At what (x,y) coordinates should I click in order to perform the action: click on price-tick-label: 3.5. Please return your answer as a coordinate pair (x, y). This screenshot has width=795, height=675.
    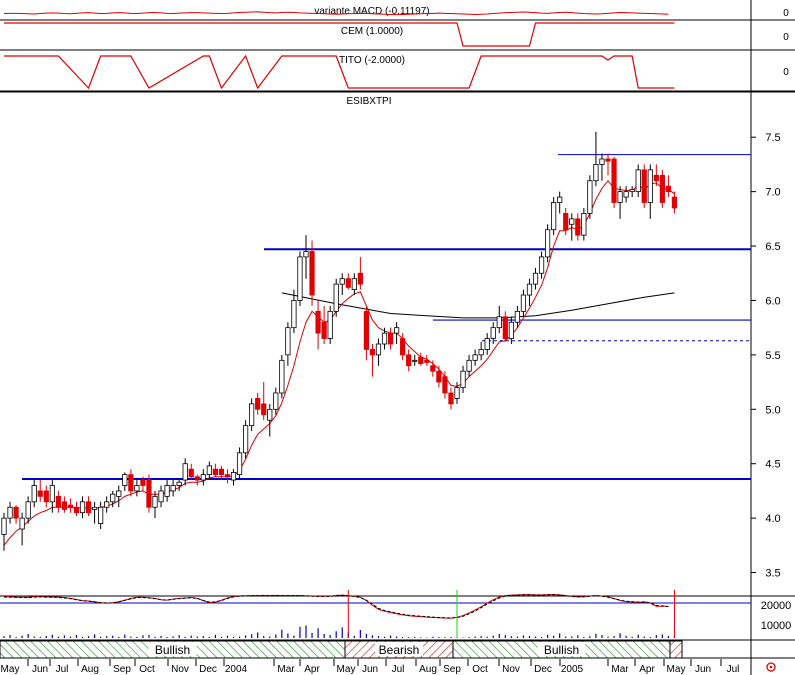
    Looking at the image, I should click on (772, 574).